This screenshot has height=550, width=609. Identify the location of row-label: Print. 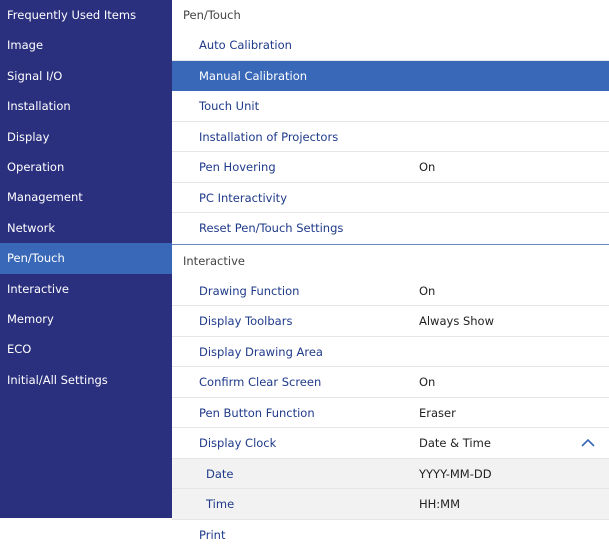
(212, 535).